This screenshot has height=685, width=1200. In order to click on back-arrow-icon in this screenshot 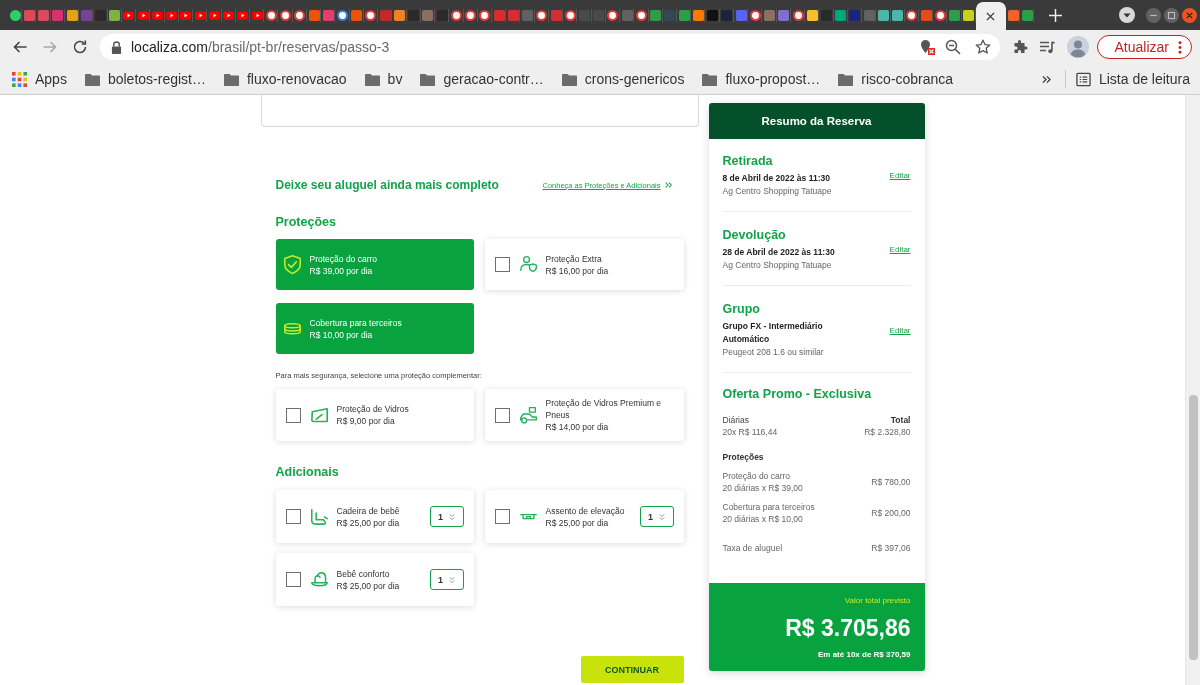, I will do `click(20, 47)`.